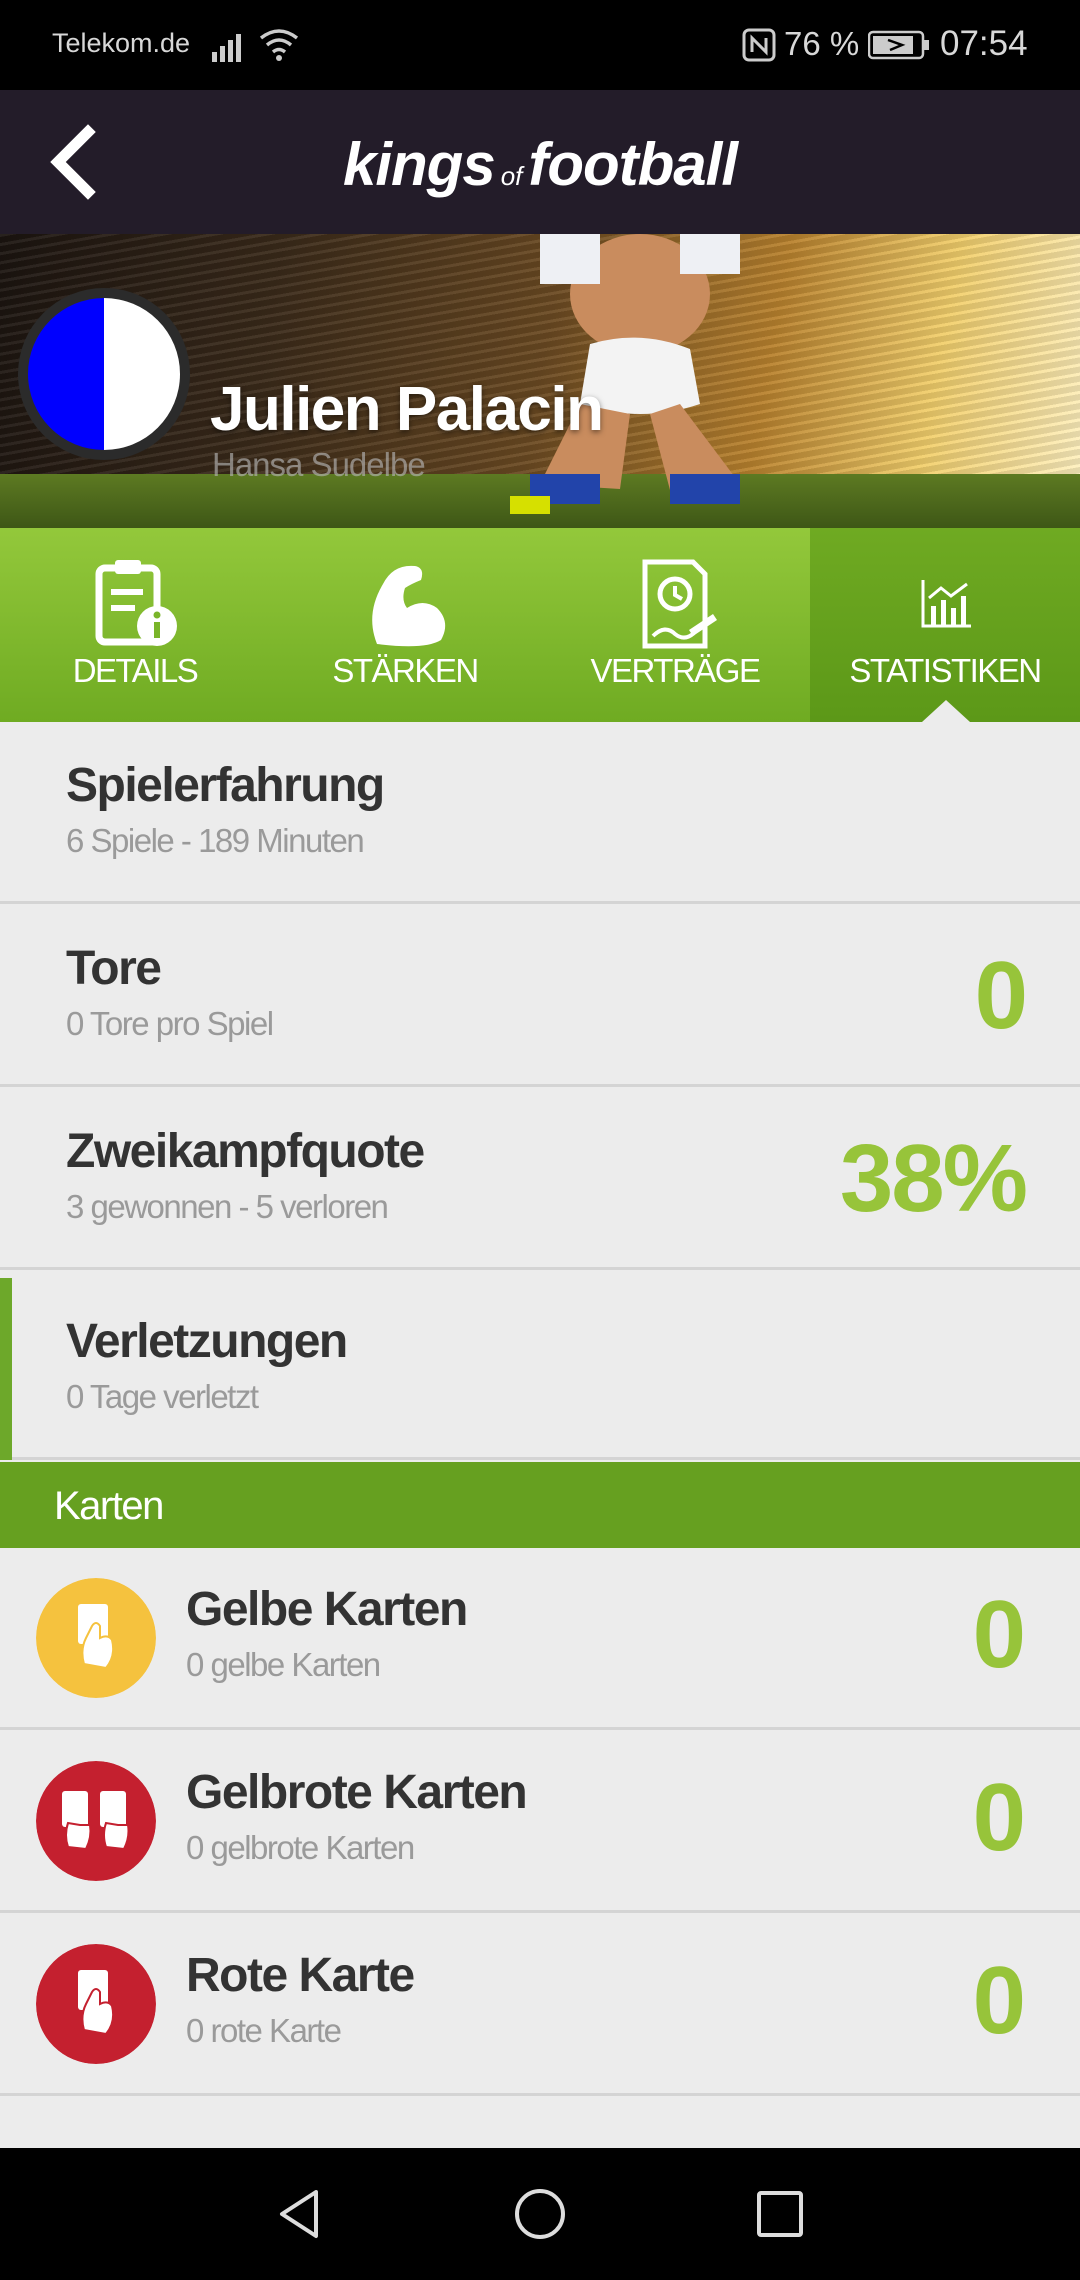 This screenshot has width=1080, height=2280. Describe the element at coordinates (409, 606) in the screenshot. I see `muscle-icon` at that location.